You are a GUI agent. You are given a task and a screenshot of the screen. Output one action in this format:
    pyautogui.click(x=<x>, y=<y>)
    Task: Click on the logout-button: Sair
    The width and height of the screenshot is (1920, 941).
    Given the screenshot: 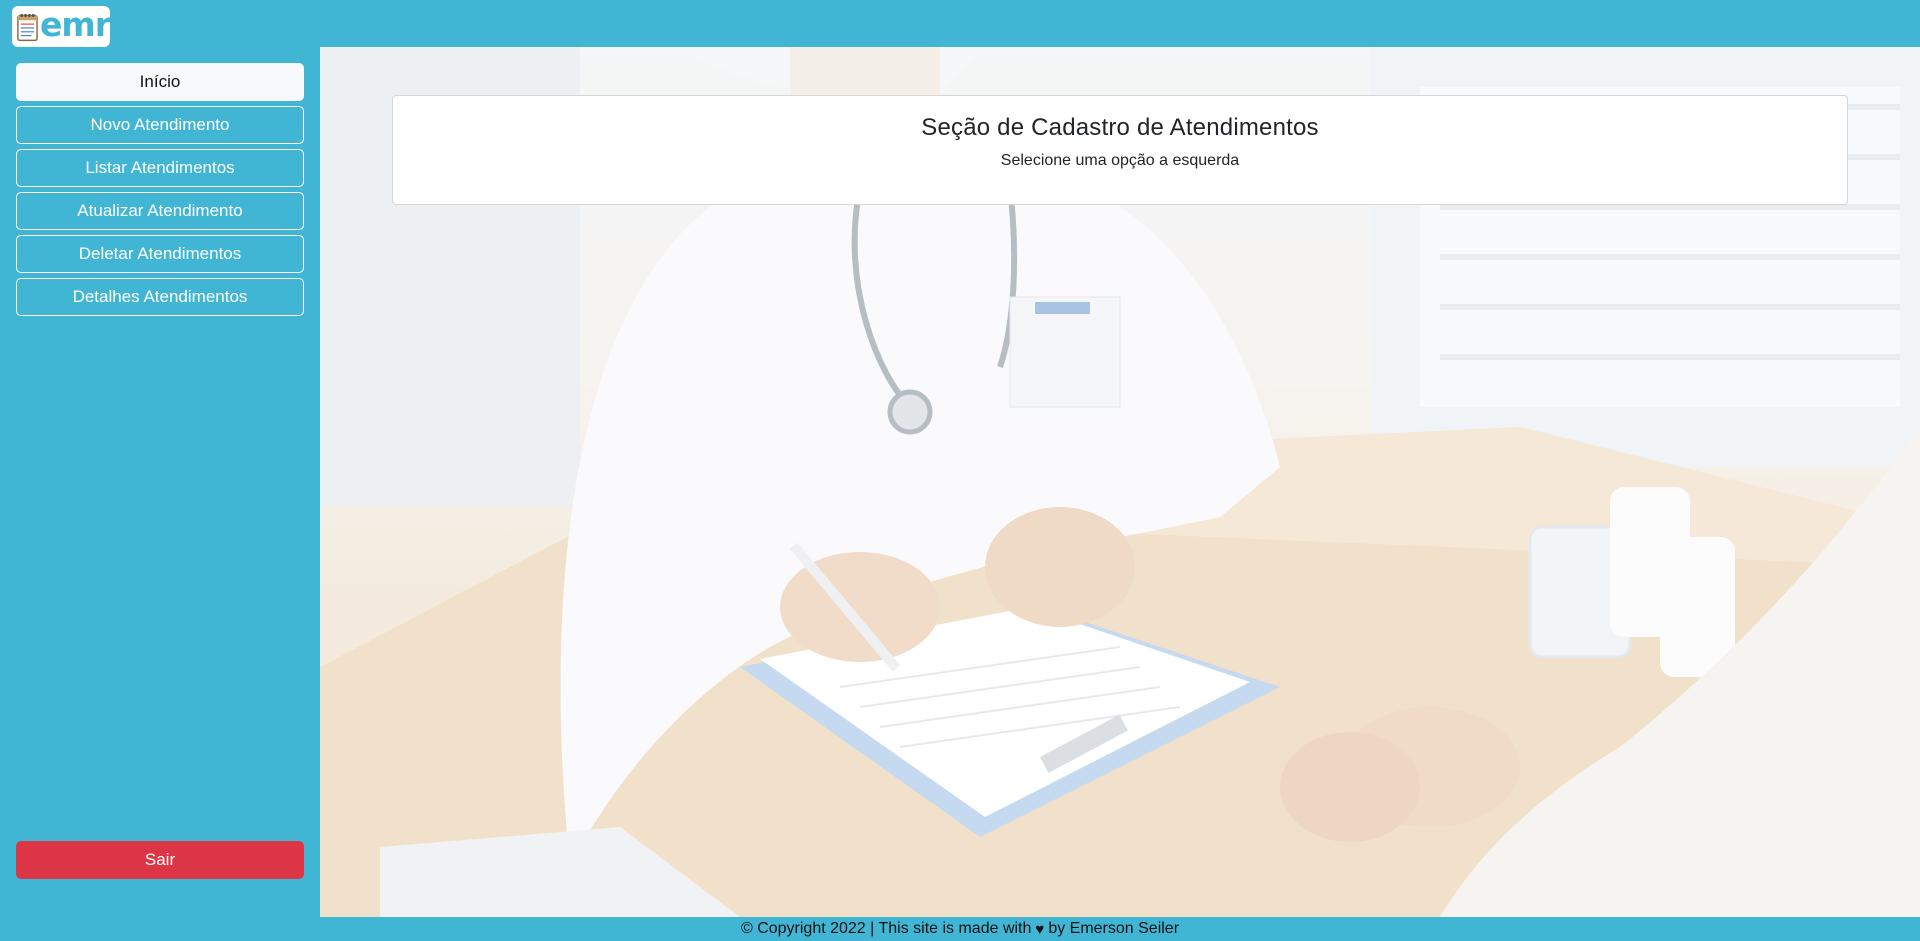 What is the action you would take?
    pyautogui.click(x=160, y=860)
    